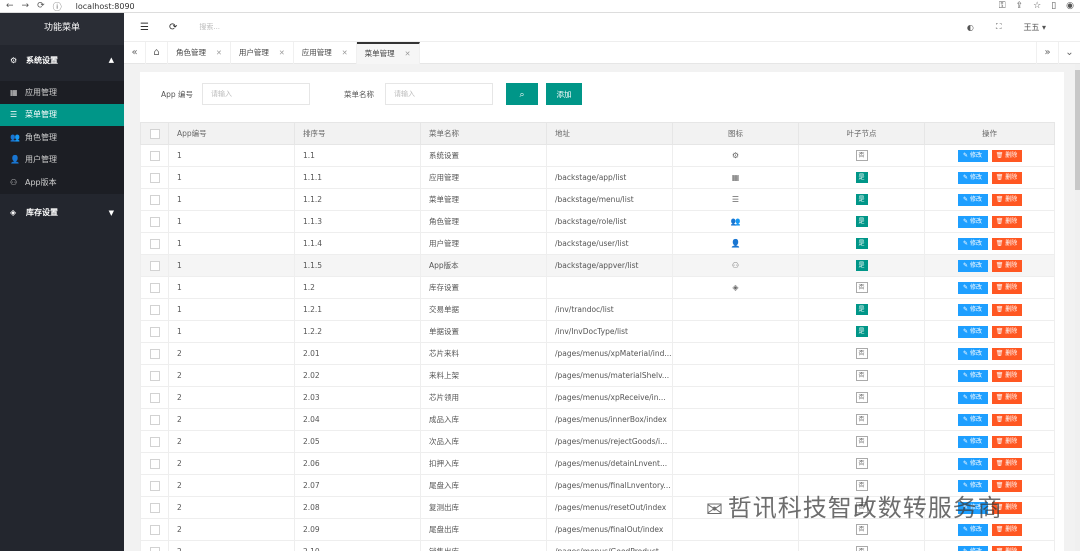 This screenshot has height=551, width=1080. What do you see at coordinates (10, 6) in the screenshot?
I see `back-icon: ←` at bounding box center [10, 6].